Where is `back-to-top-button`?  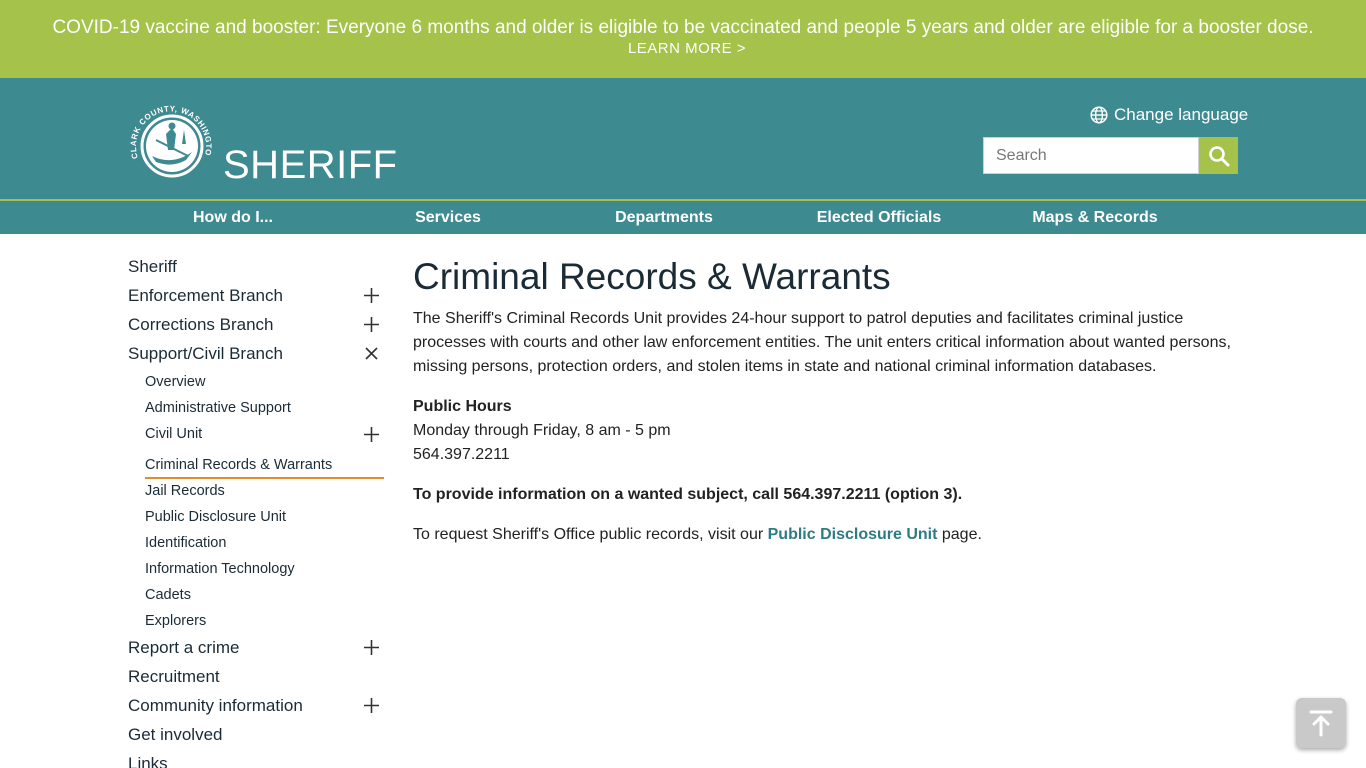 back-to-top-button is located at coordinates (1321, 723).